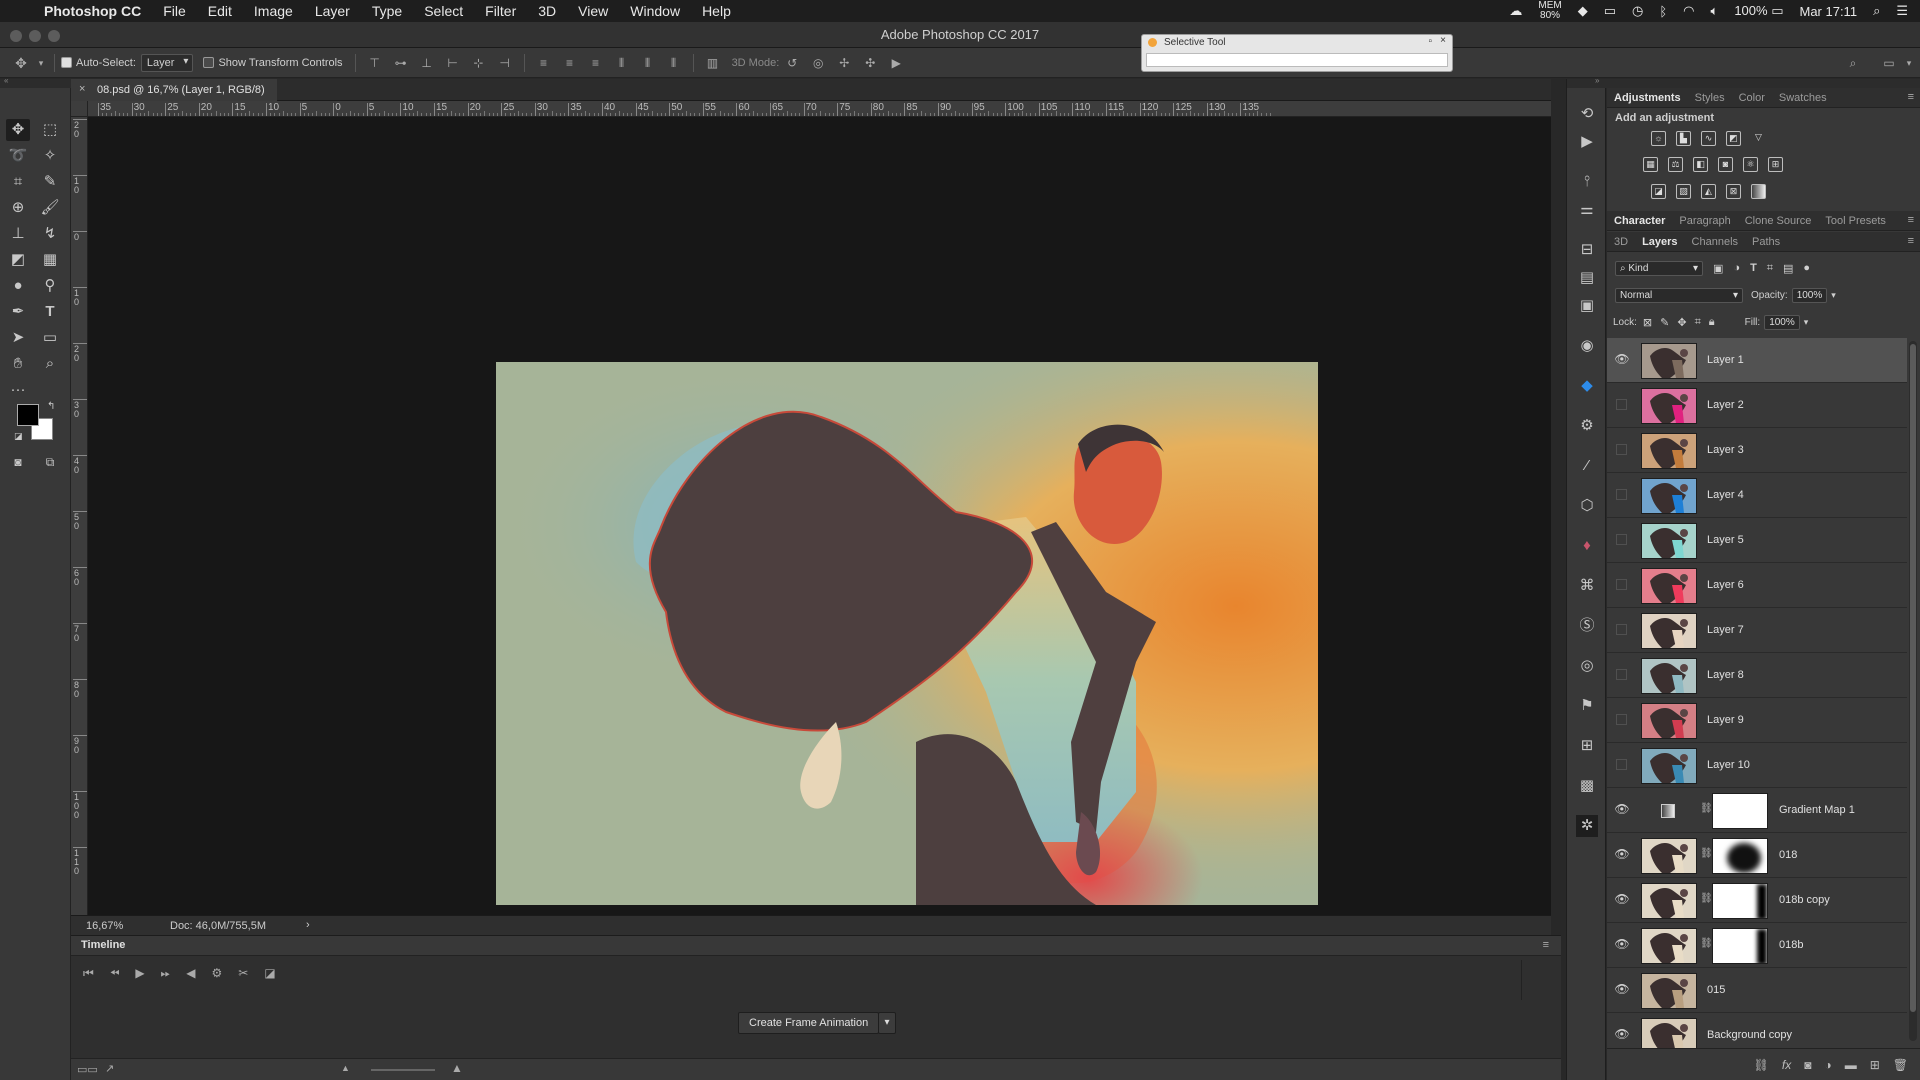  What do you see at coordinates (1778, 221) in the screenshot?
I see `tab-clone-source: Clone Source` at bounding box center [1778, 221].